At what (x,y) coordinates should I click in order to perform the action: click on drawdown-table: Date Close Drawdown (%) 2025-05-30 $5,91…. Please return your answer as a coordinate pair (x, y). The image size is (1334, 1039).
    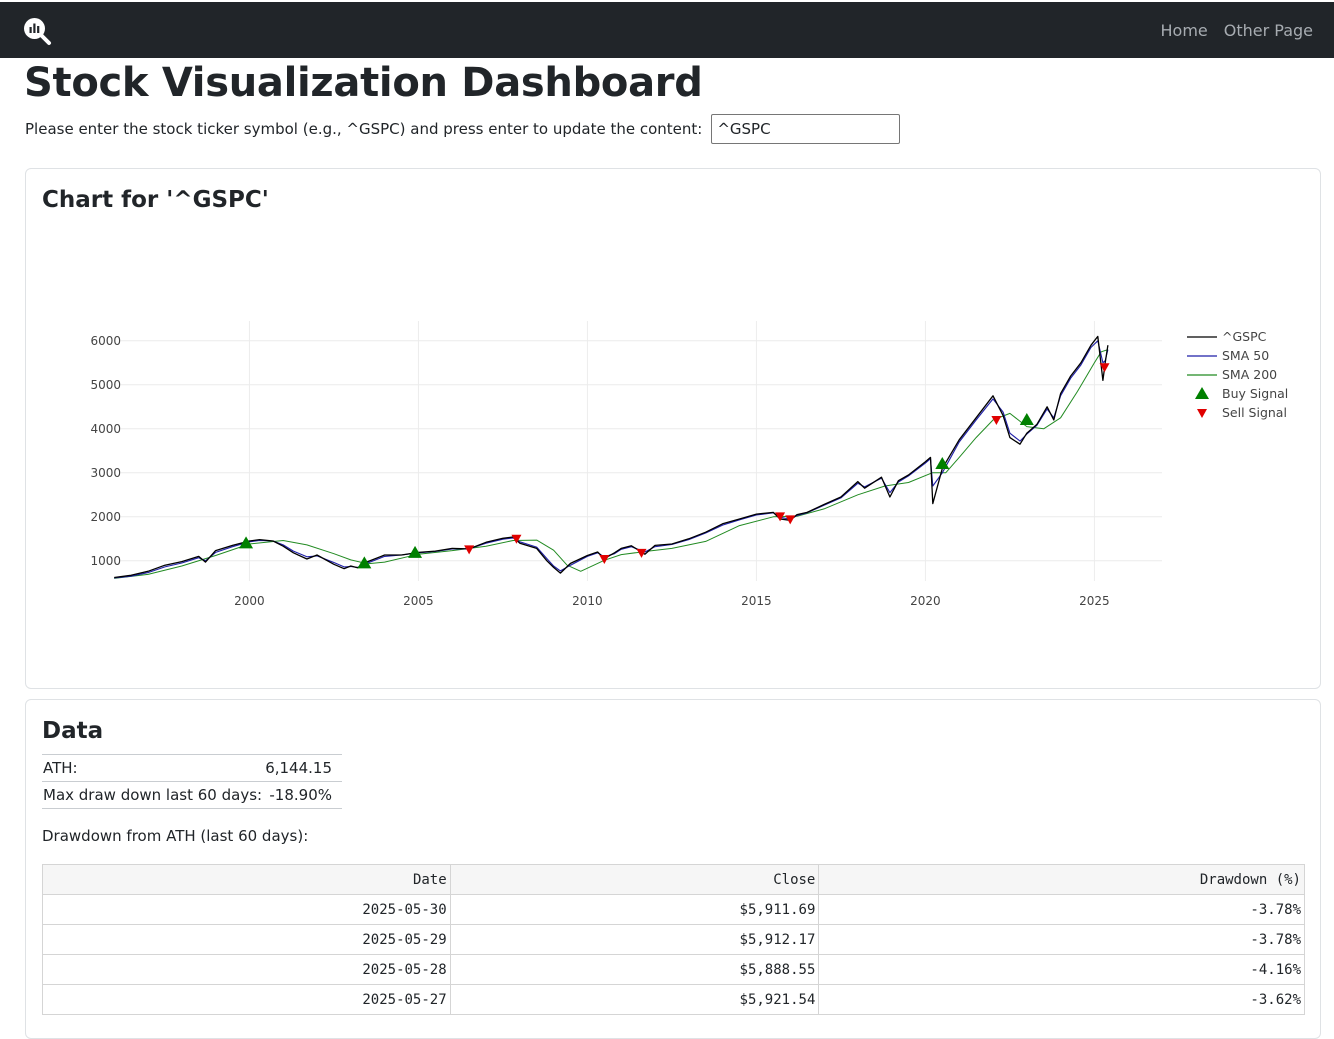
    Looking at the image, I should click on (673, 939).